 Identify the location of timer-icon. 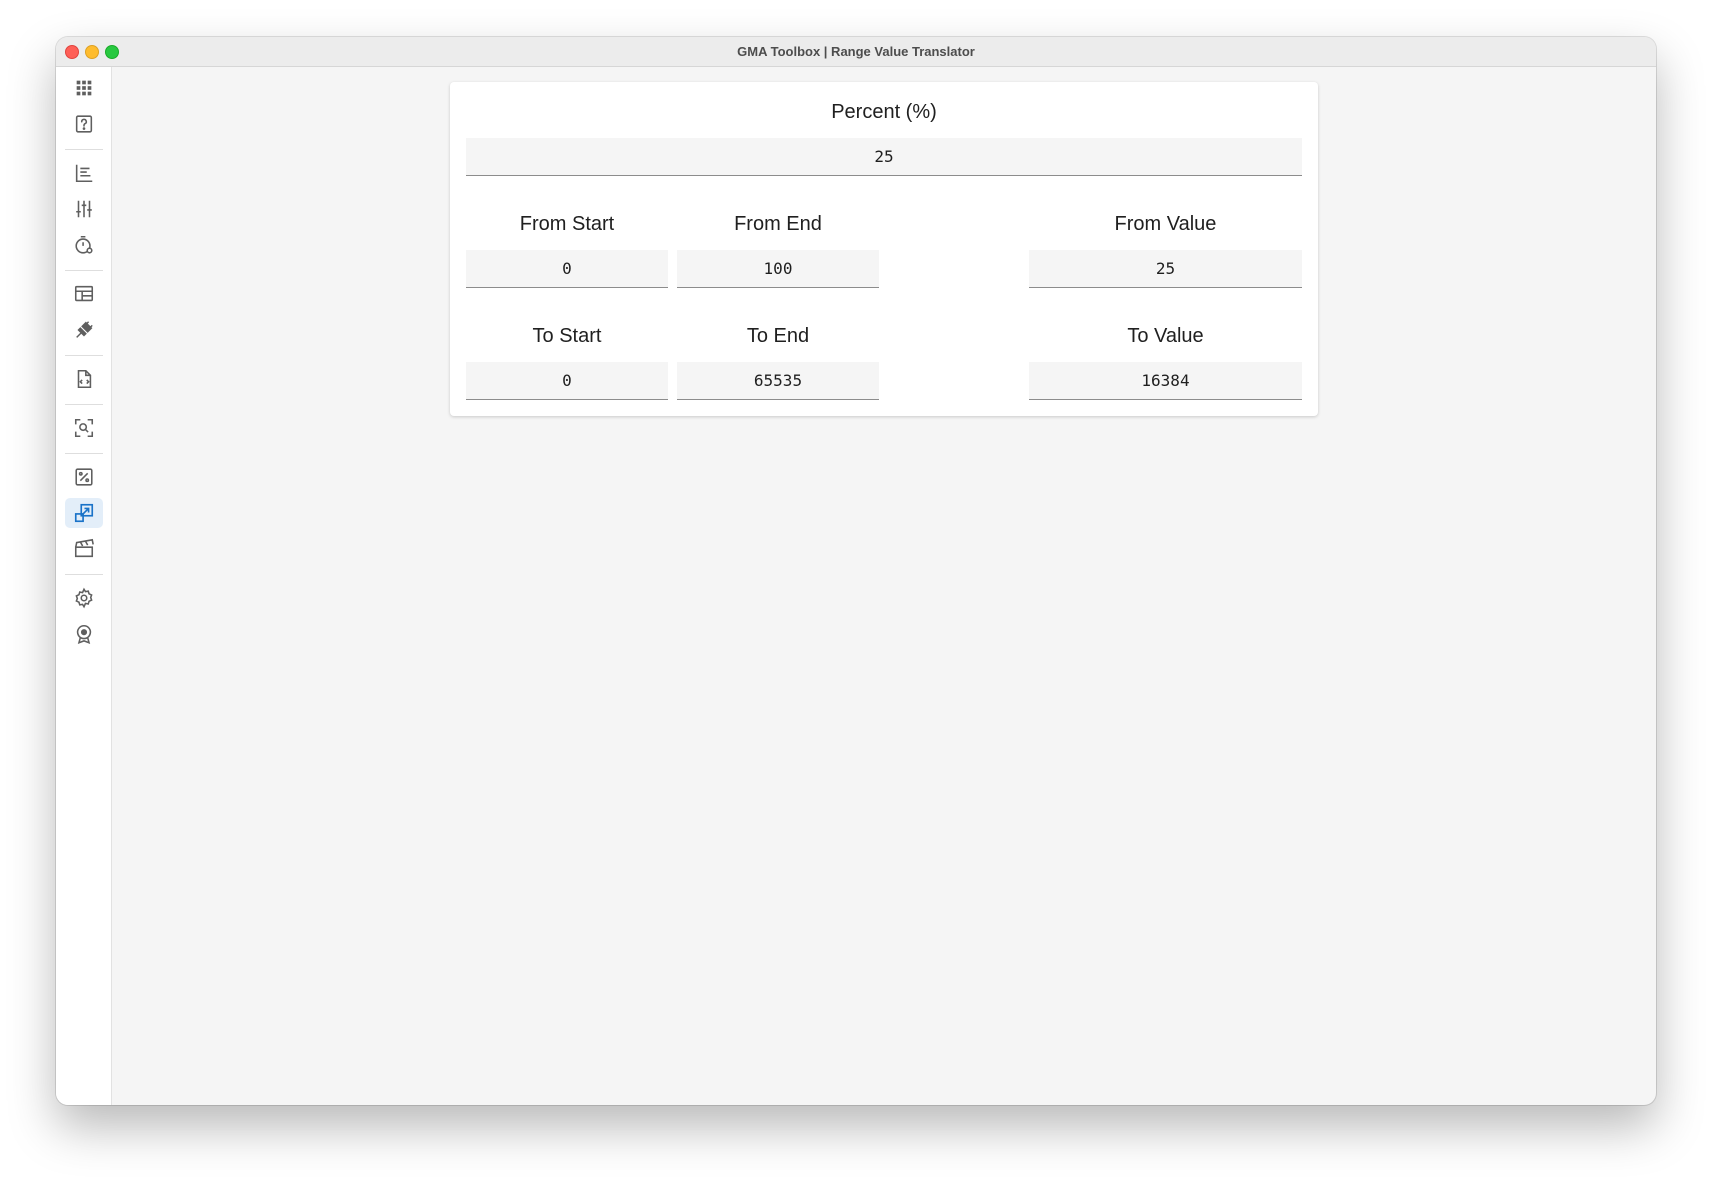
(84, 244).